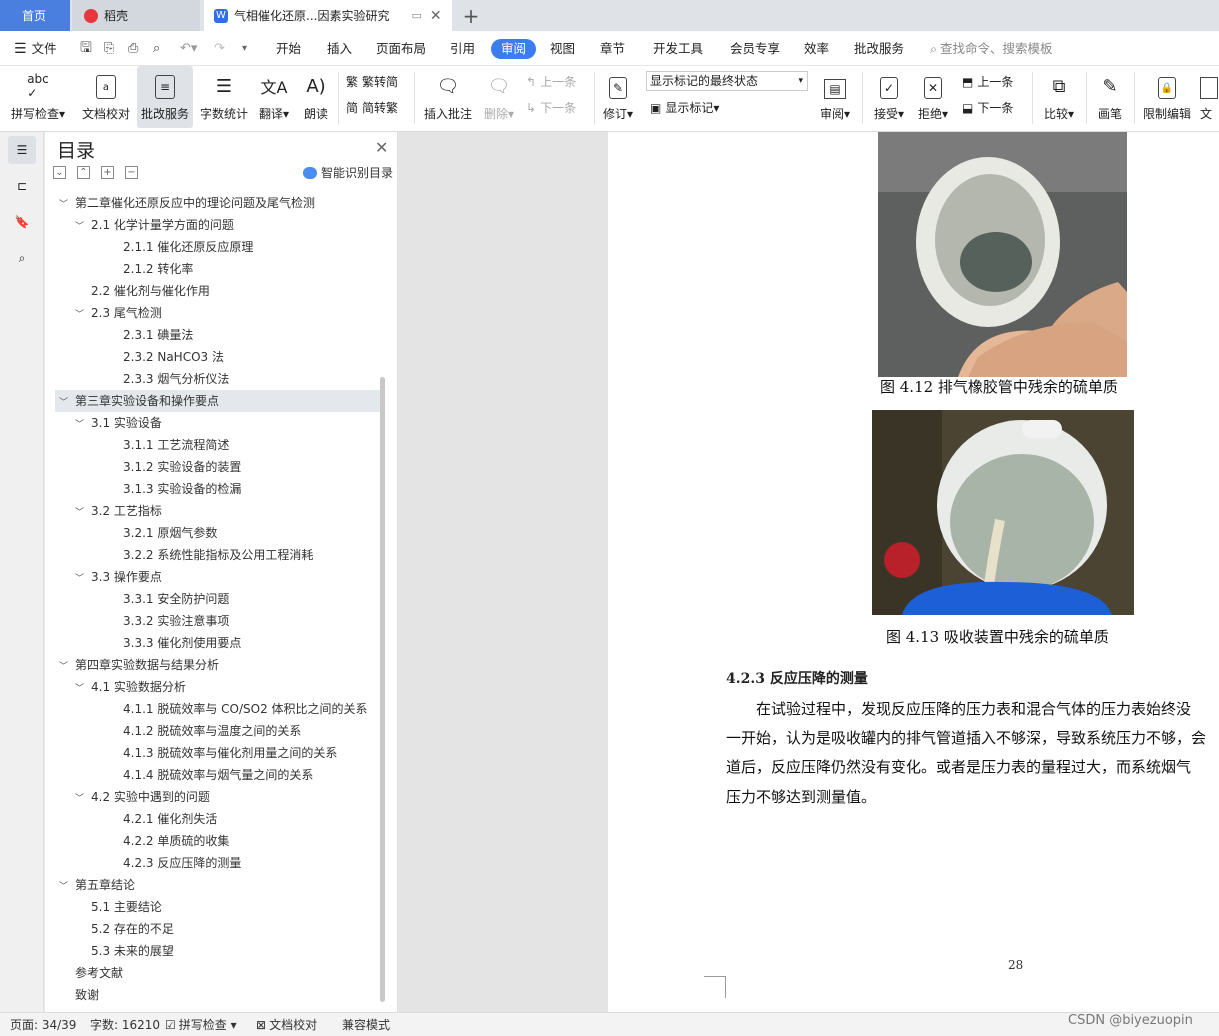  I want to click on menu-correction-service: 批改服务, so click(879, 48).